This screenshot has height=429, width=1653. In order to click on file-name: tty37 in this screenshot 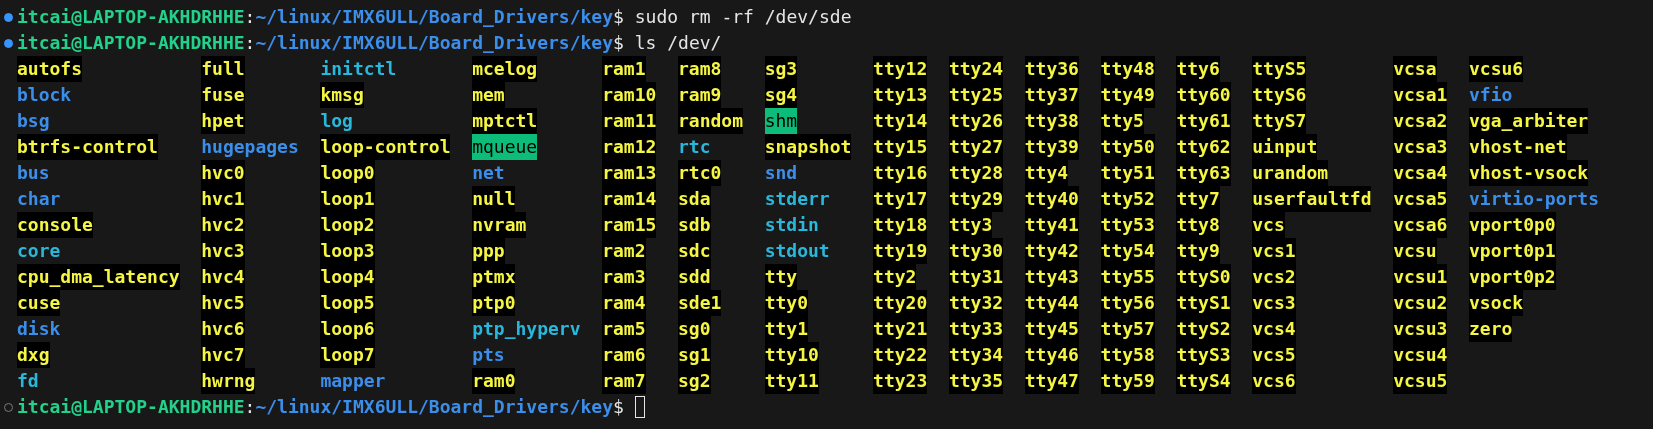, I will do `click(1051, 95)`.